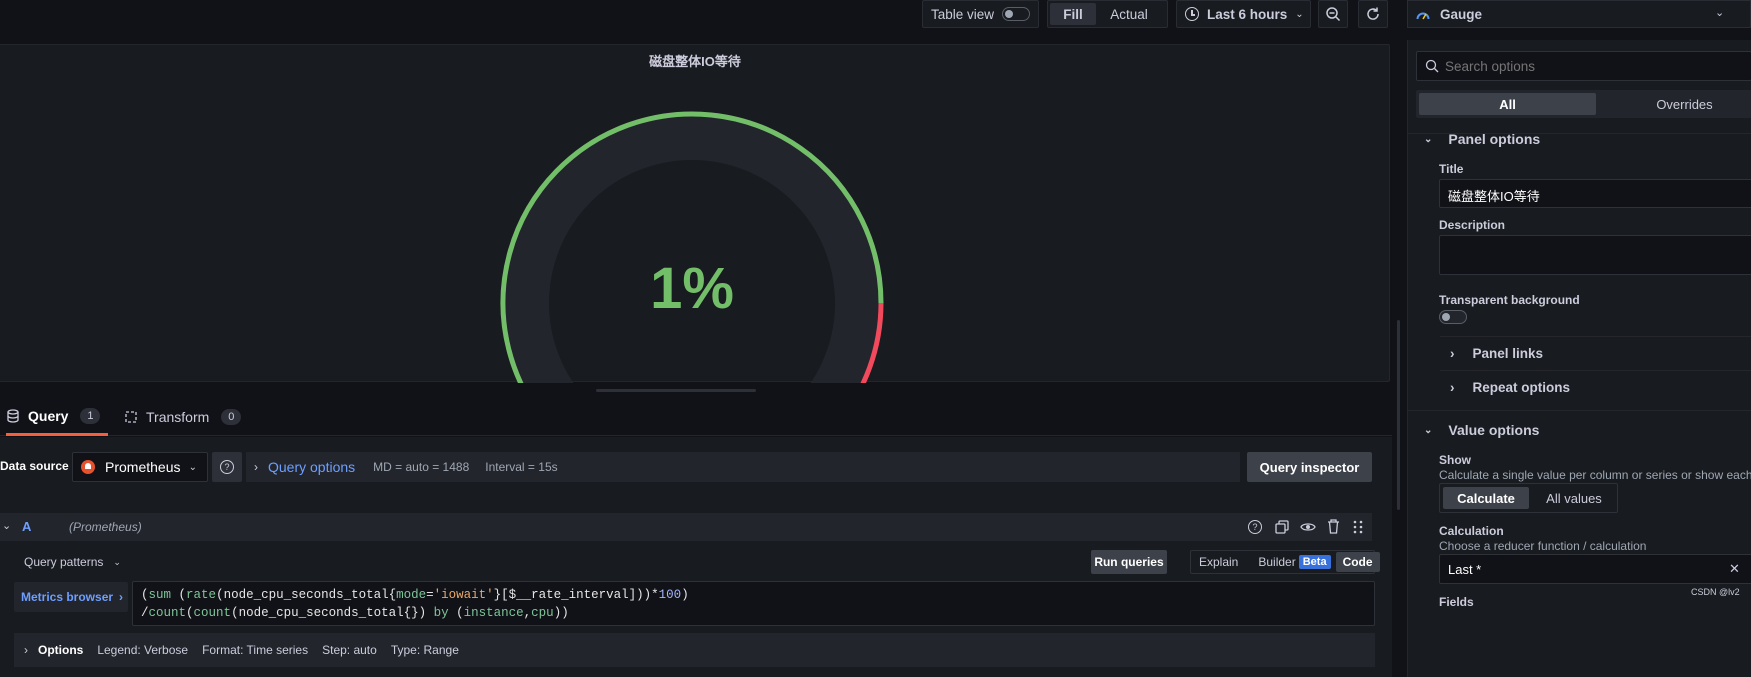 This screenshot has width=1751, height=677. I want to click on collapse-icon: ⌄, so click(6, 525).